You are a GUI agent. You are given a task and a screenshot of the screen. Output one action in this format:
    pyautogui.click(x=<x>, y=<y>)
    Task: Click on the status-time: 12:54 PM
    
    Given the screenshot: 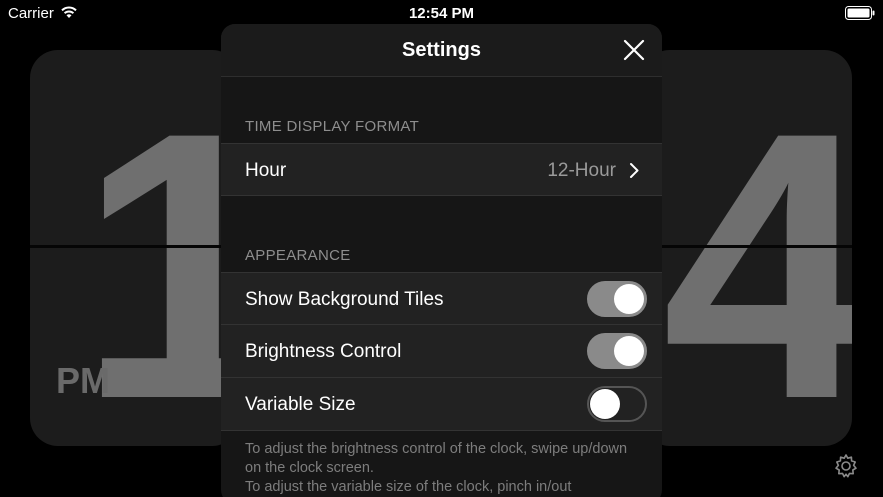 What is the action you would take?
    pyautogui.click(x=441, y=13)
    